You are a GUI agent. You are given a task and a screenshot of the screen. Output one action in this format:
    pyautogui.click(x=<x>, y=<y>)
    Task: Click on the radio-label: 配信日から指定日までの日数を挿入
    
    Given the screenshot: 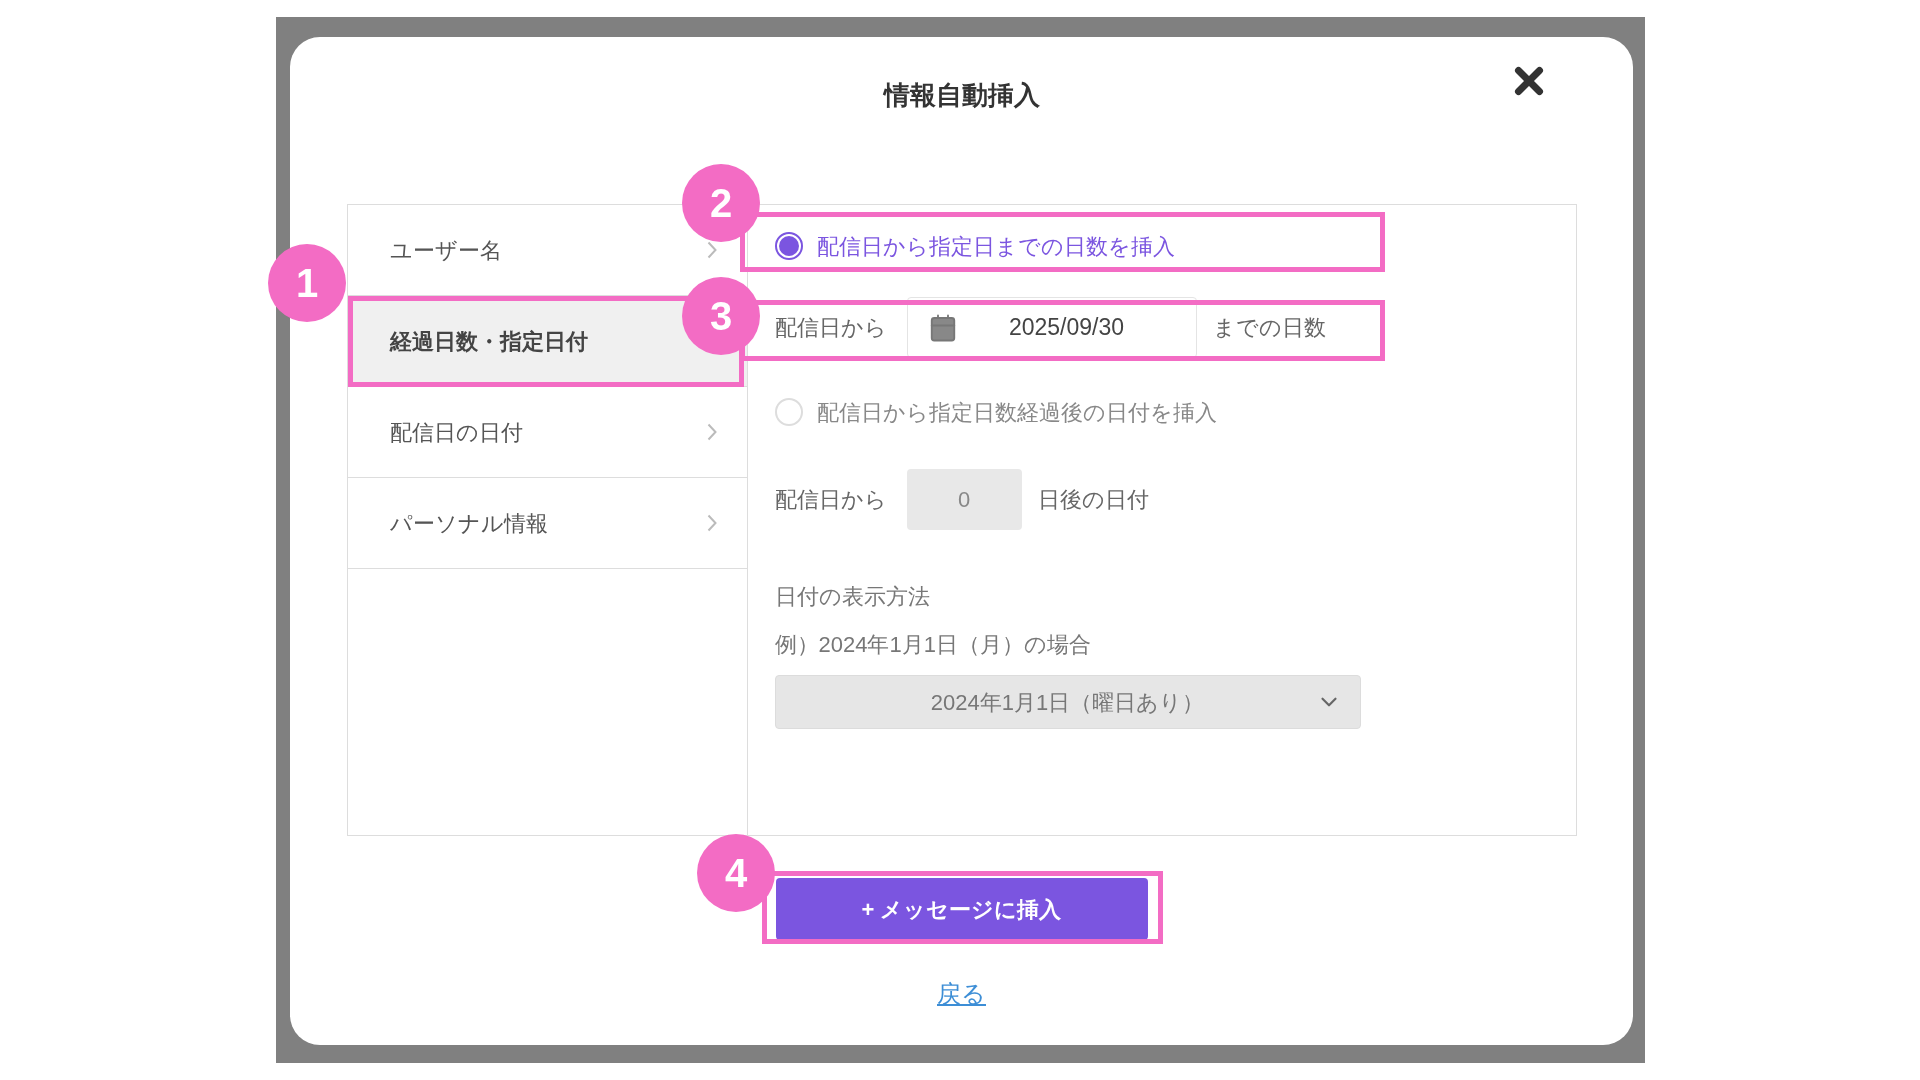 What is the action you would take?
    pyautogui.click(x=995, y=246)
    